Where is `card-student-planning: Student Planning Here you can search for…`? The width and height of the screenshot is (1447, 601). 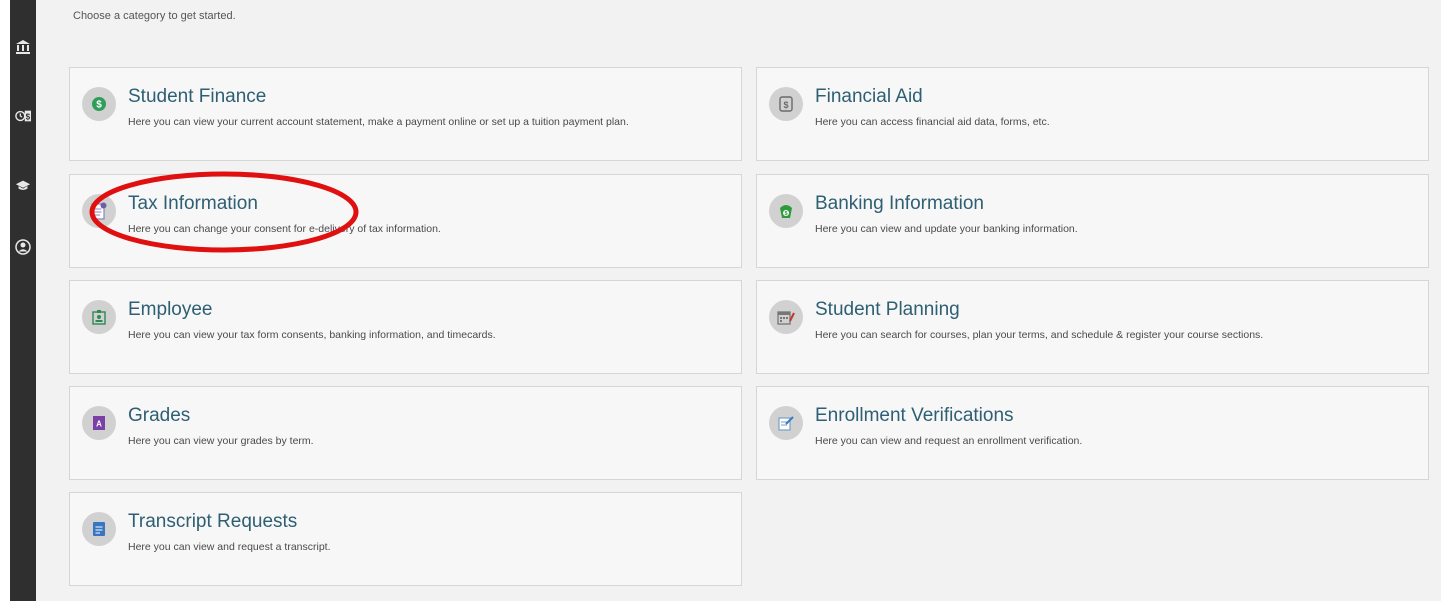
card-student-planning: Student Planning Here you can search for… is located at coordinates (1092, 327).